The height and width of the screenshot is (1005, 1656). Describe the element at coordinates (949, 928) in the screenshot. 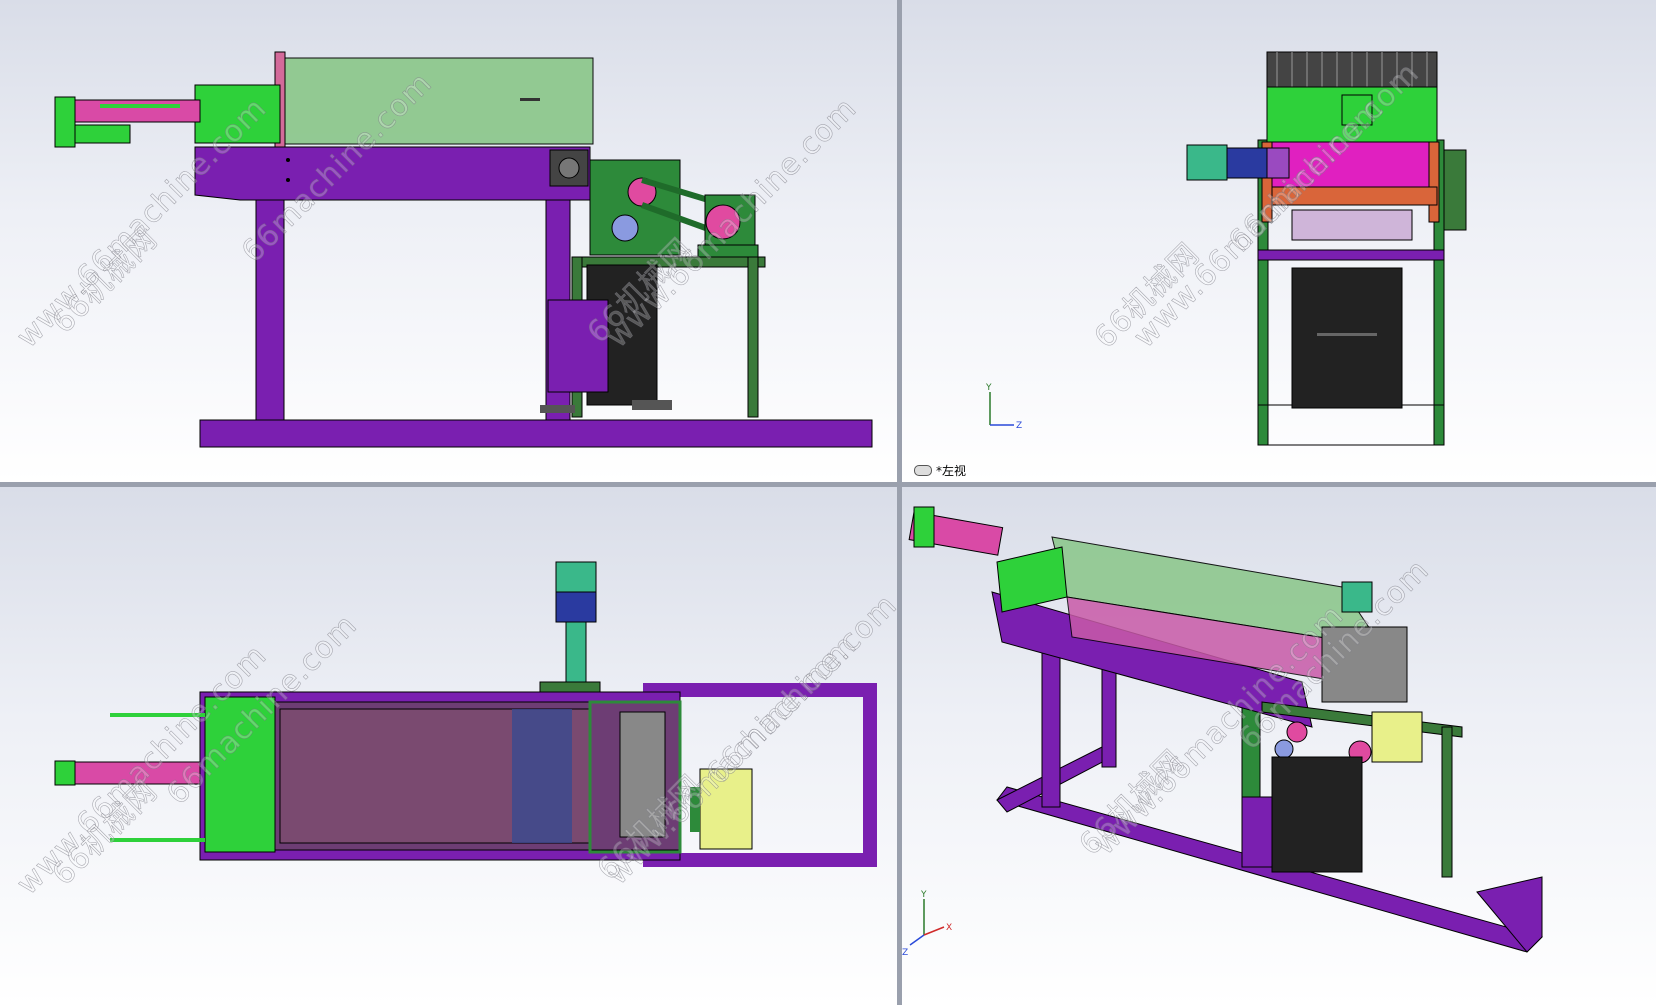

I see `axis-x-label: X` at that location.